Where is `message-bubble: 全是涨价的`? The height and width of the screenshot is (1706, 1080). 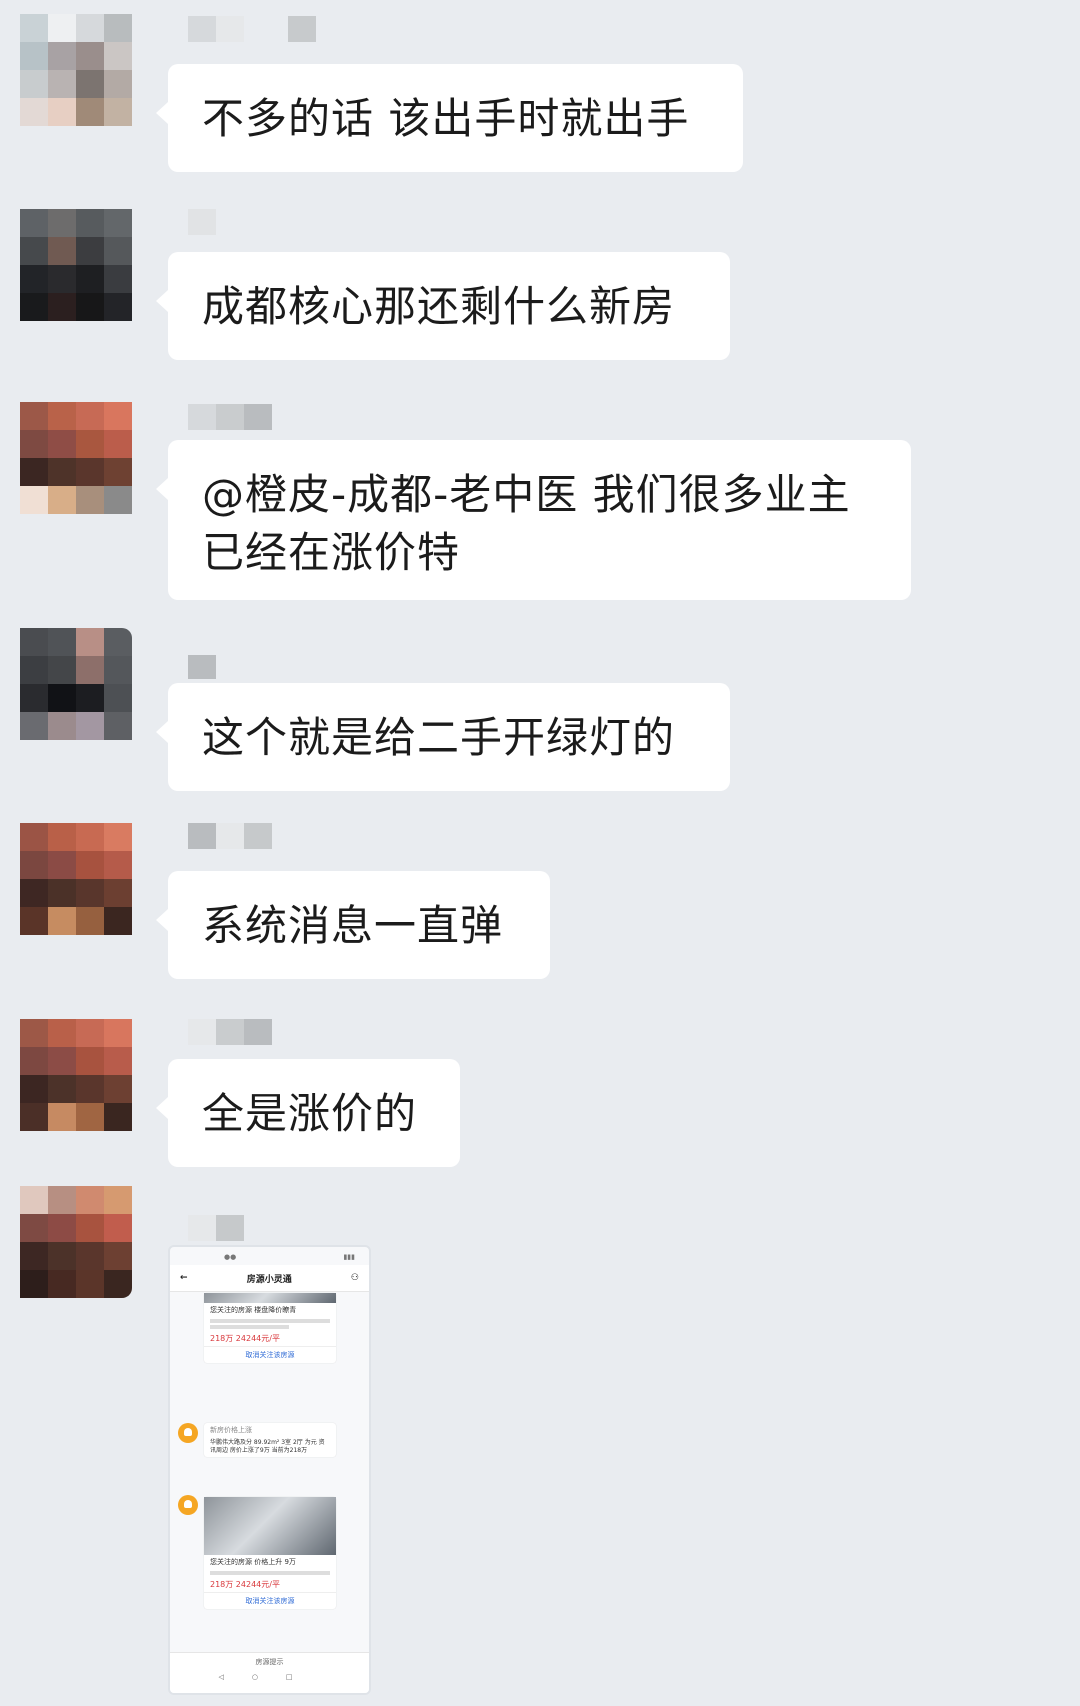
message-bubble: 全是涨价的 is located at coordinates (308, 1113).